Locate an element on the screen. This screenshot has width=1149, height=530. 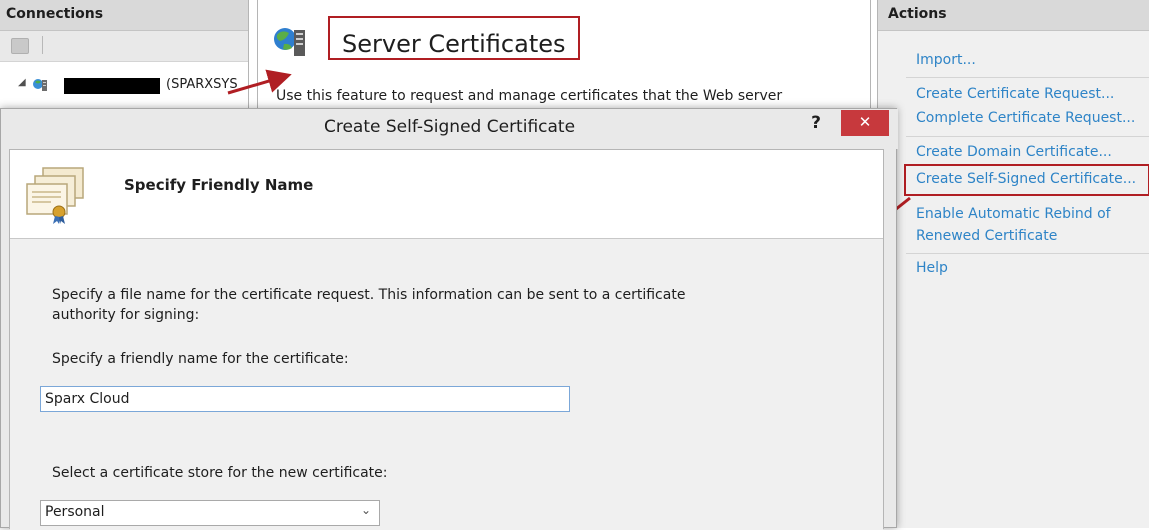
certificate-store-value: Personal is located at coordinates (75, 512).